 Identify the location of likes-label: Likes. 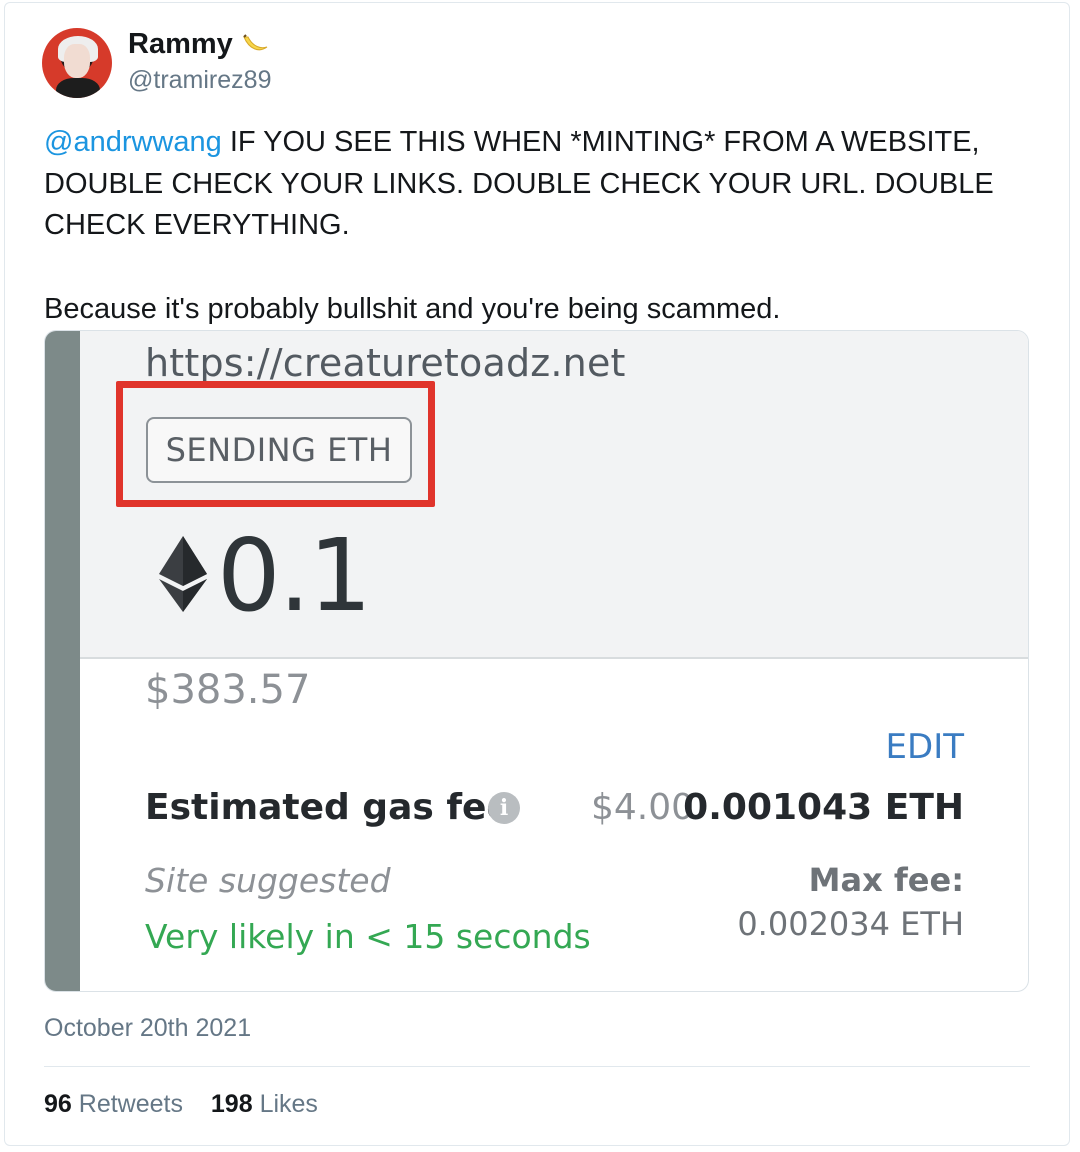
(289, 1104).